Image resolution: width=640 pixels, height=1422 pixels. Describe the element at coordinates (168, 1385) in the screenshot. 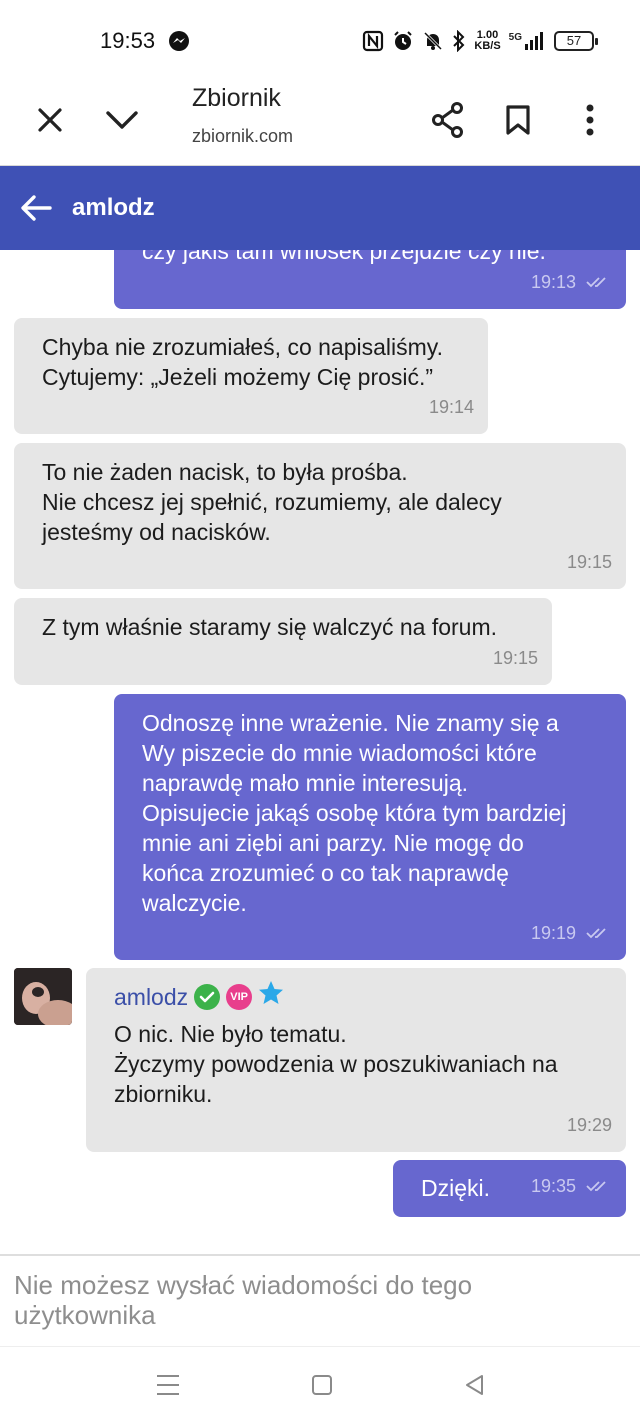

I see `menu-icon` at that location.